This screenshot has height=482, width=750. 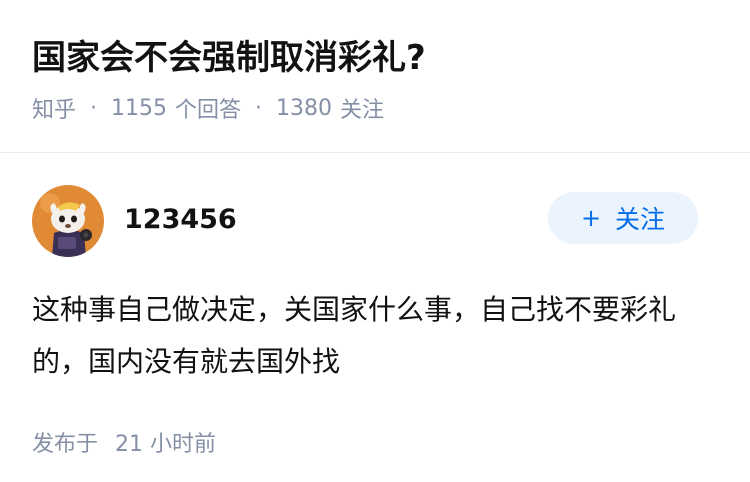 I want to click on follow-button-label: 关注, so click(x=640, y=219).